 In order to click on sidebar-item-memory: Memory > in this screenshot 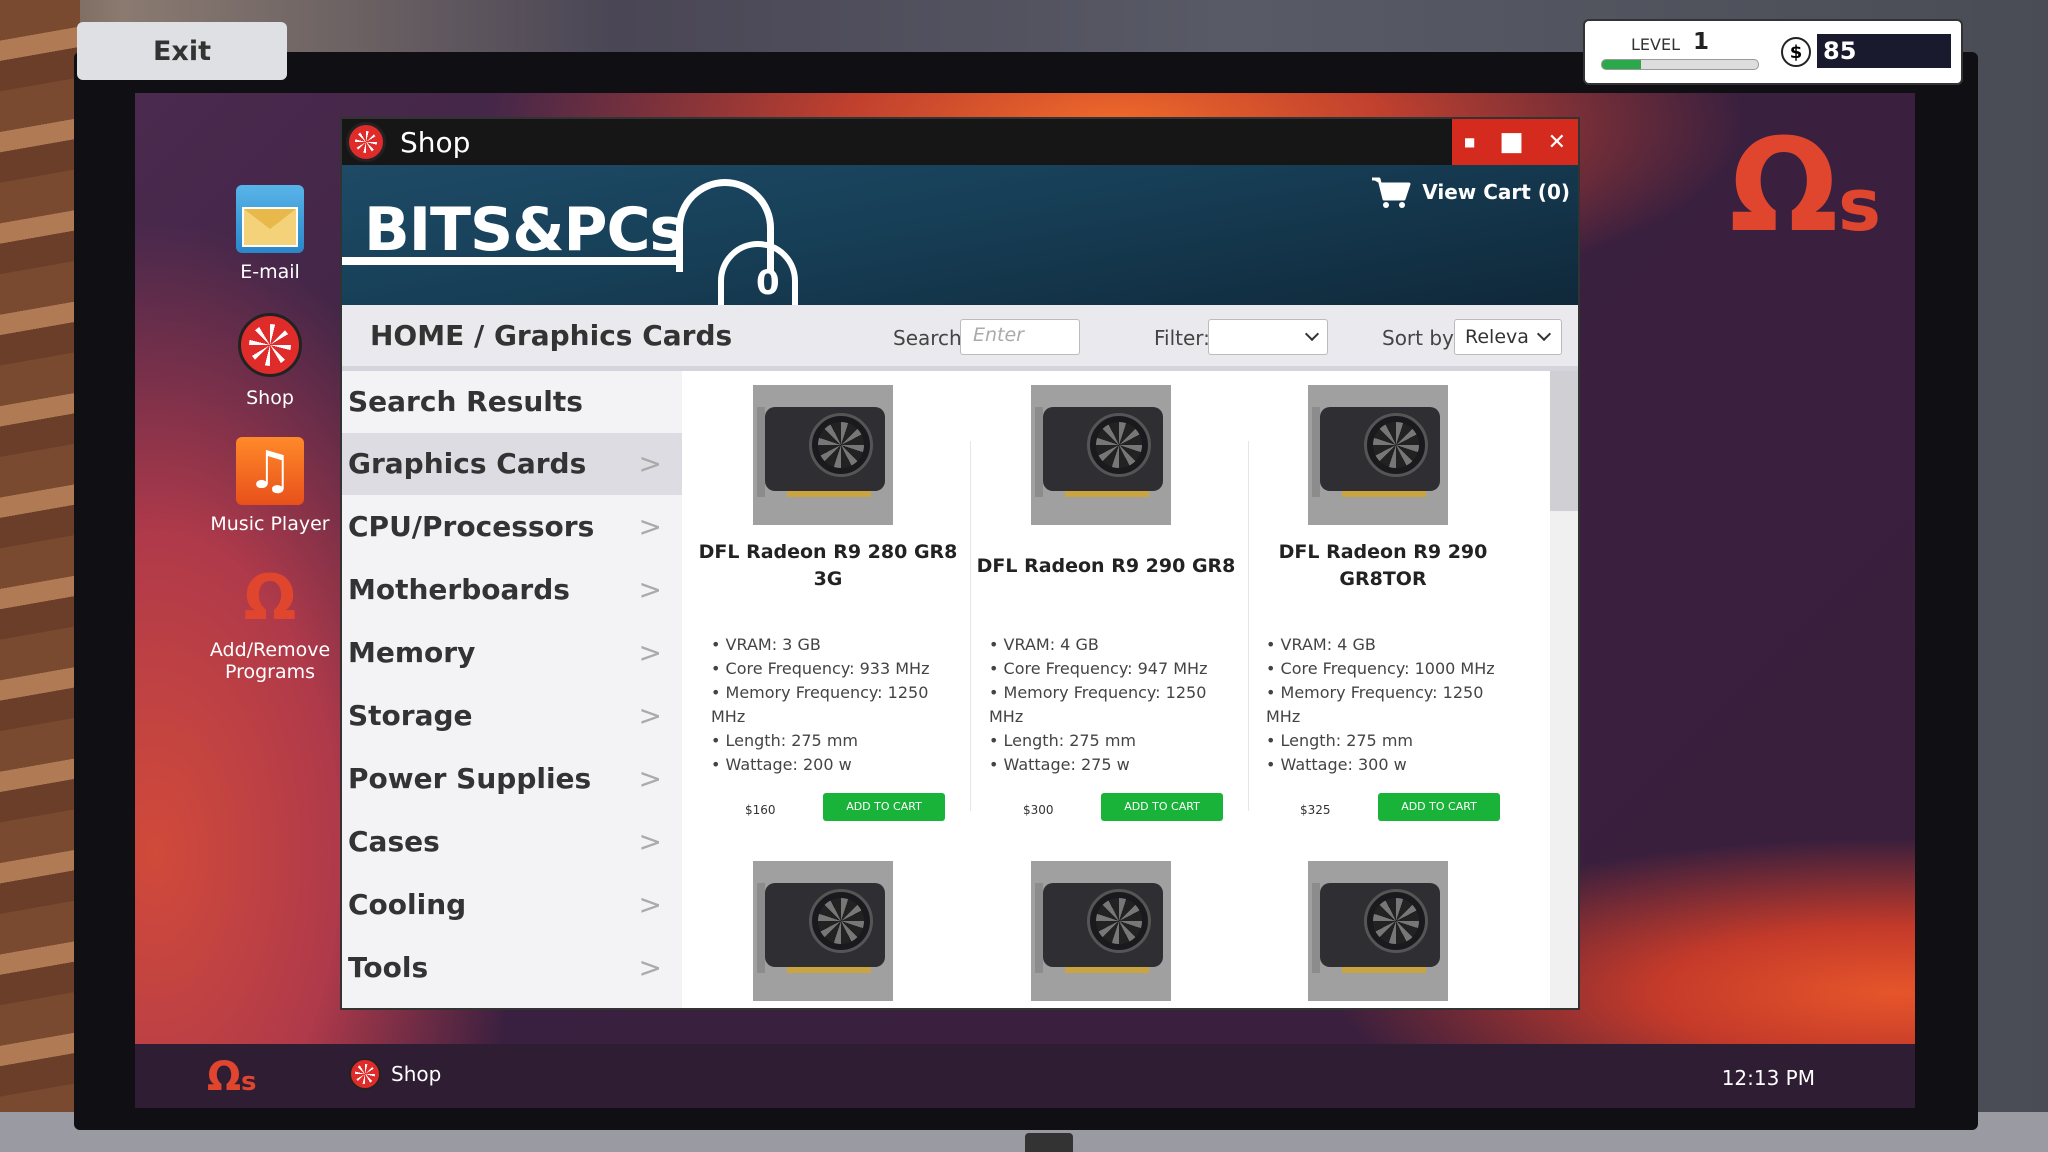, I will do `click(512, 653)`.